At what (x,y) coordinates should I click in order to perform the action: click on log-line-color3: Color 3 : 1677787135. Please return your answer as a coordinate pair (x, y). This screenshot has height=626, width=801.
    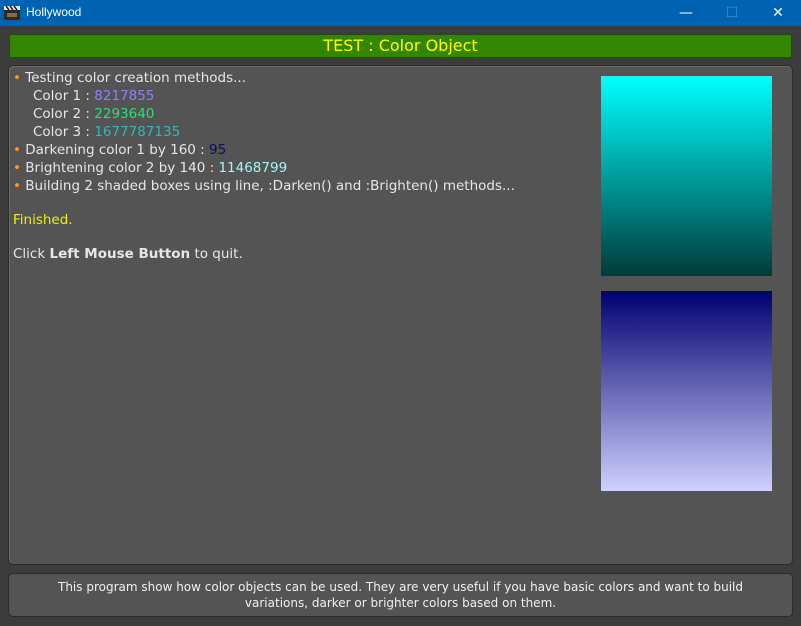
    Looking at the image, I should click on (106, 132).